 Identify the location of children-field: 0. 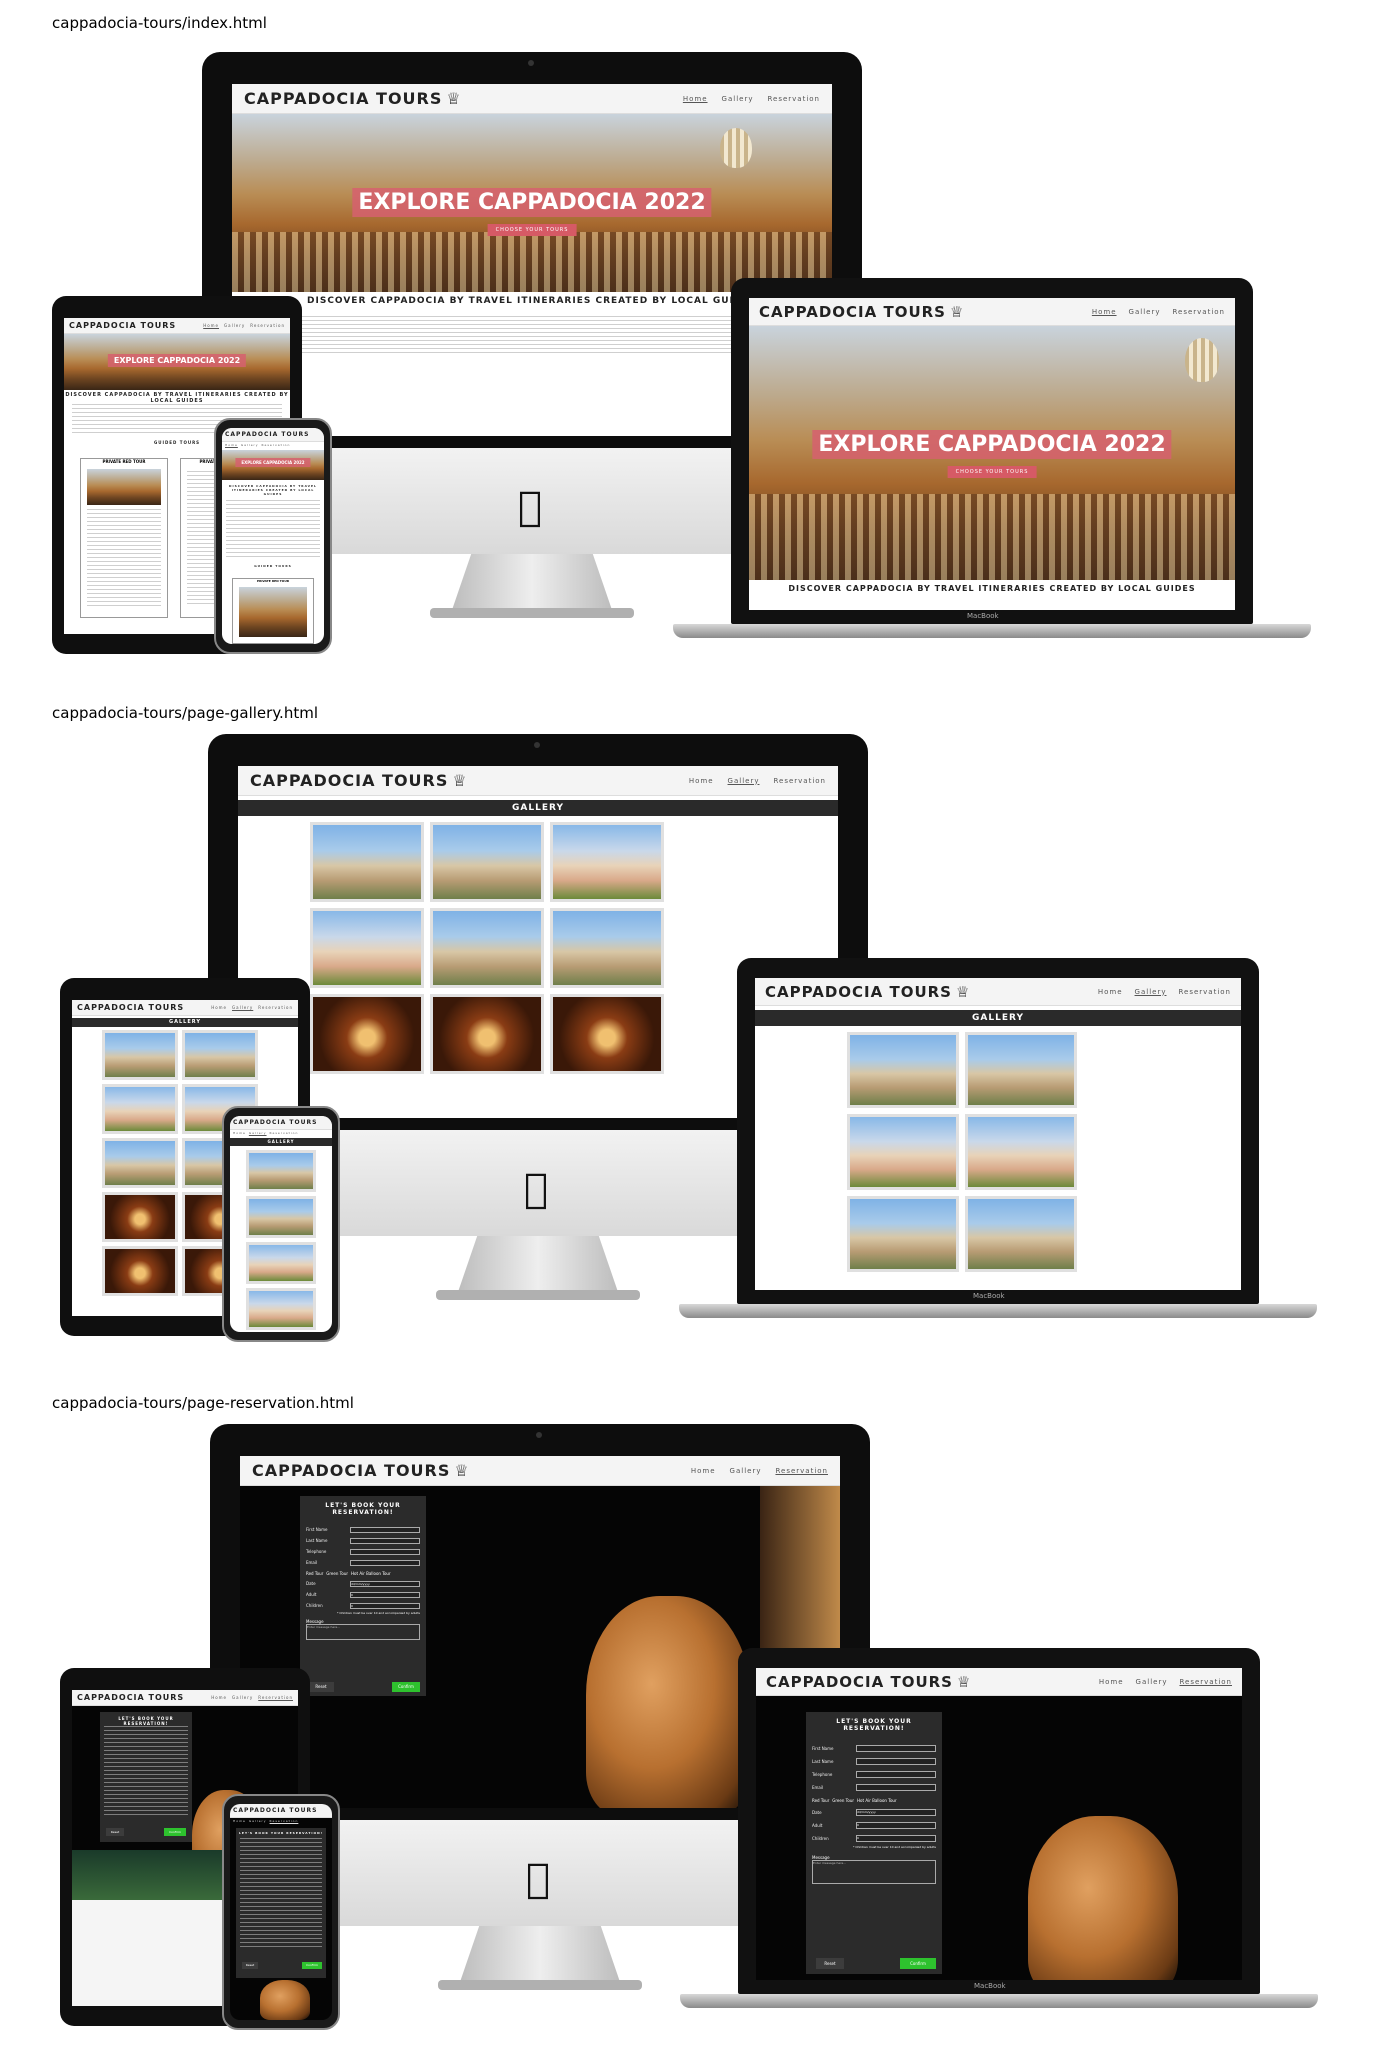
(385, 1605).